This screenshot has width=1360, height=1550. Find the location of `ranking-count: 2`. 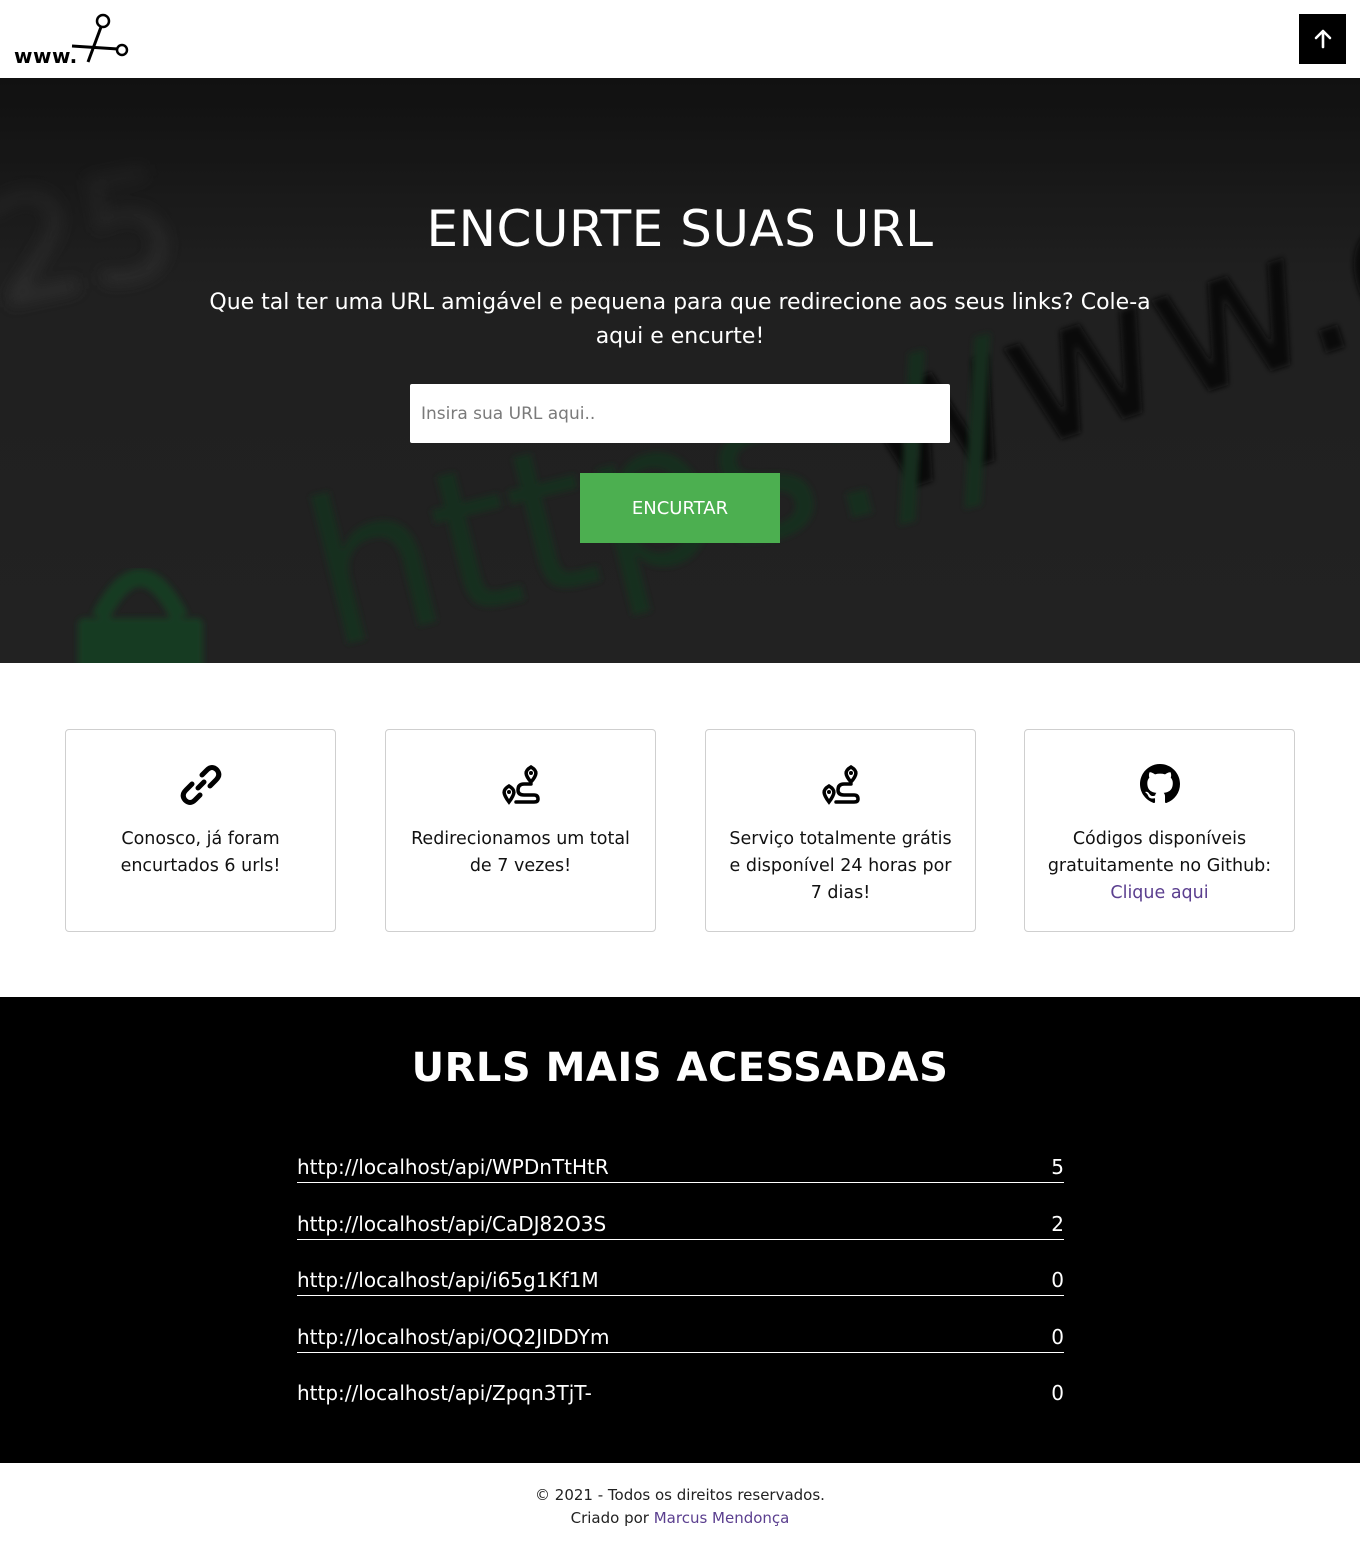

ranking-count: 2 is located at coordinates (1057, 1223).